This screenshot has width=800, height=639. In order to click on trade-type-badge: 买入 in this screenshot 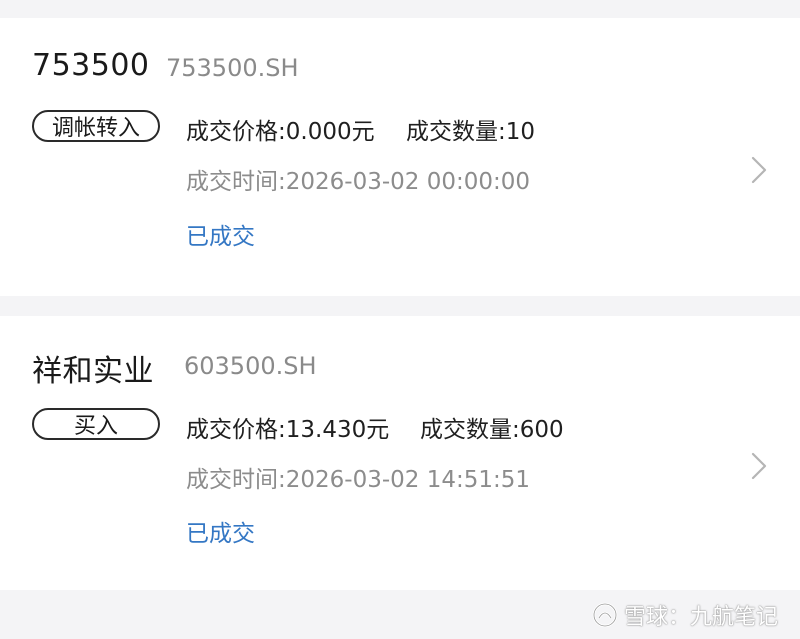, I will do `click(96, 424)`.